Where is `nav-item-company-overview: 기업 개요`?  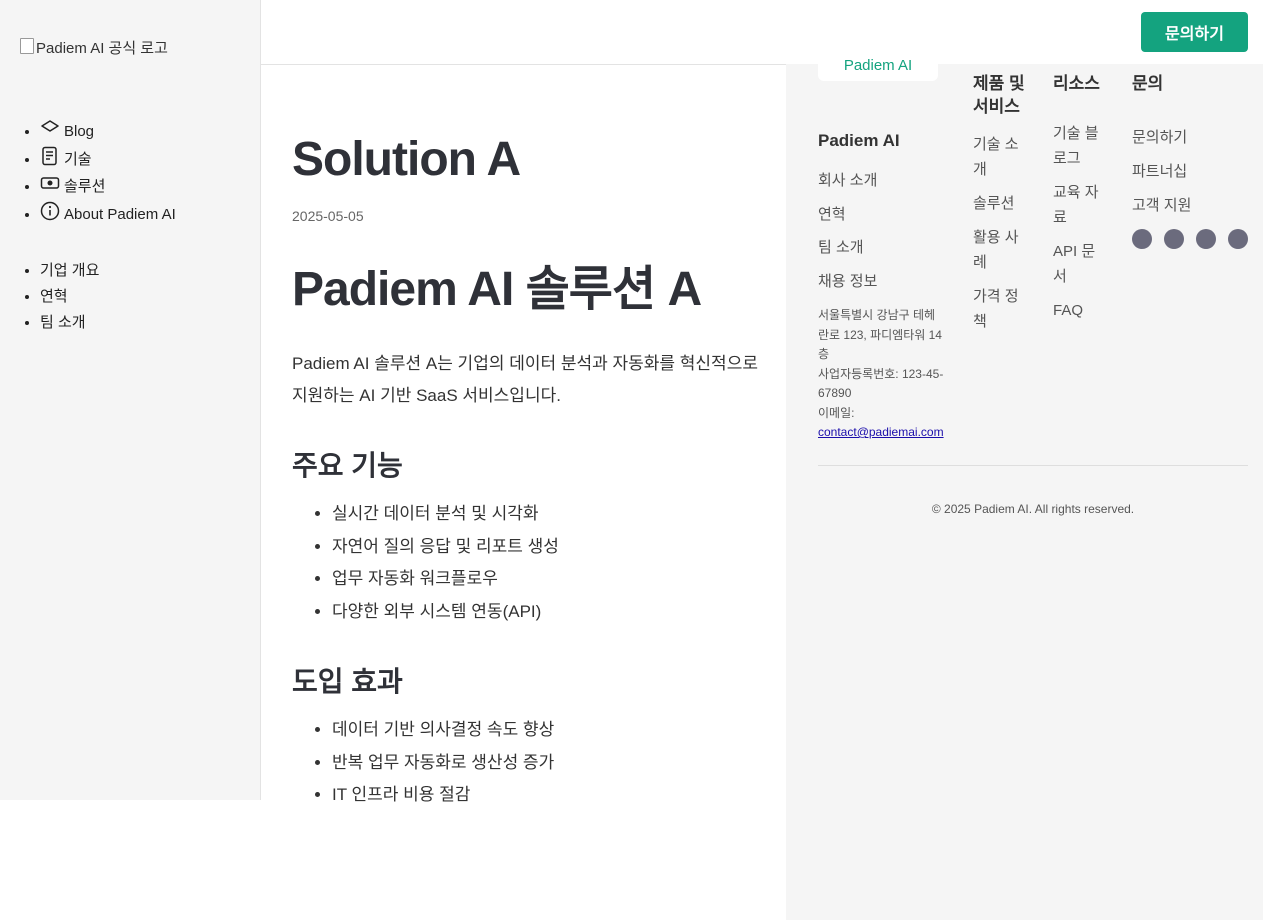 nav-item-company-overview: 기업 개요 is located at coordinates (69, 271).